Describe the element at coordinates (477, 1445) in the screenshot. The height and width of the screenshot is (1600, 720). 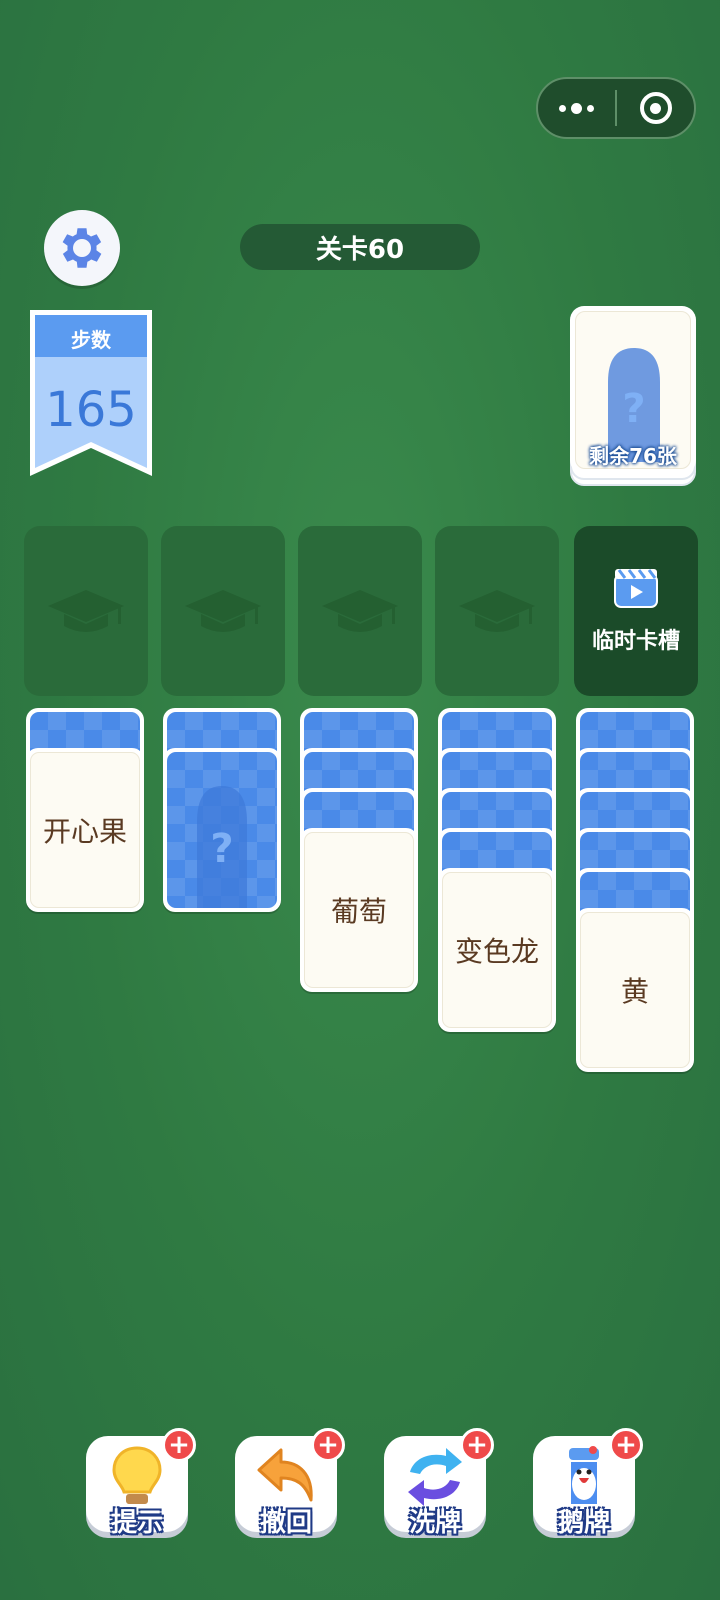
I see `add-shuffle-badge: +` at that location.